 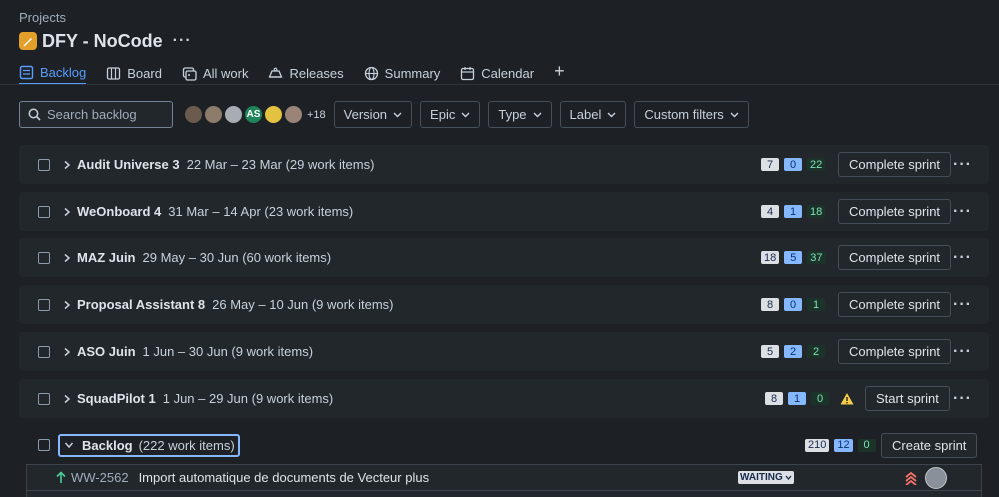 What do you see at coordinates (770, 257) in the screenshot?
I see `todo-count: 18` at bounding box center [770, 257].